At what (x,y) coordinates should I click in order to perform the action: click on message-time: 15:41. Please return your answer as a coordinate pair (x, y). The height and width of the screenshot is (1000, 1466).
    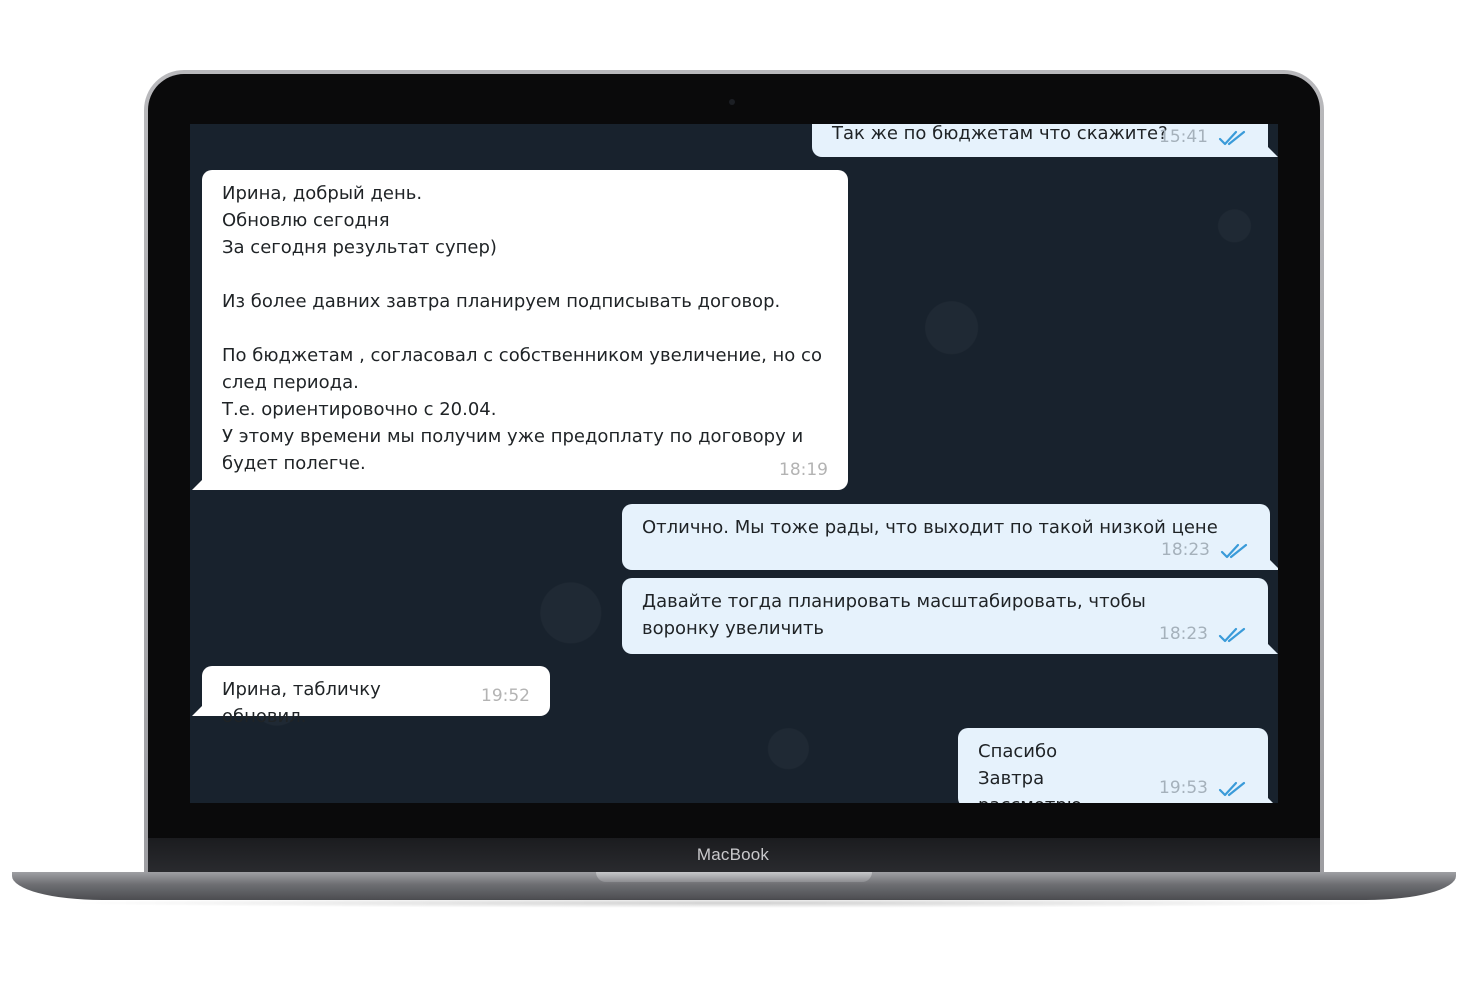
    Looking at the image, I should click on (1183, 137).